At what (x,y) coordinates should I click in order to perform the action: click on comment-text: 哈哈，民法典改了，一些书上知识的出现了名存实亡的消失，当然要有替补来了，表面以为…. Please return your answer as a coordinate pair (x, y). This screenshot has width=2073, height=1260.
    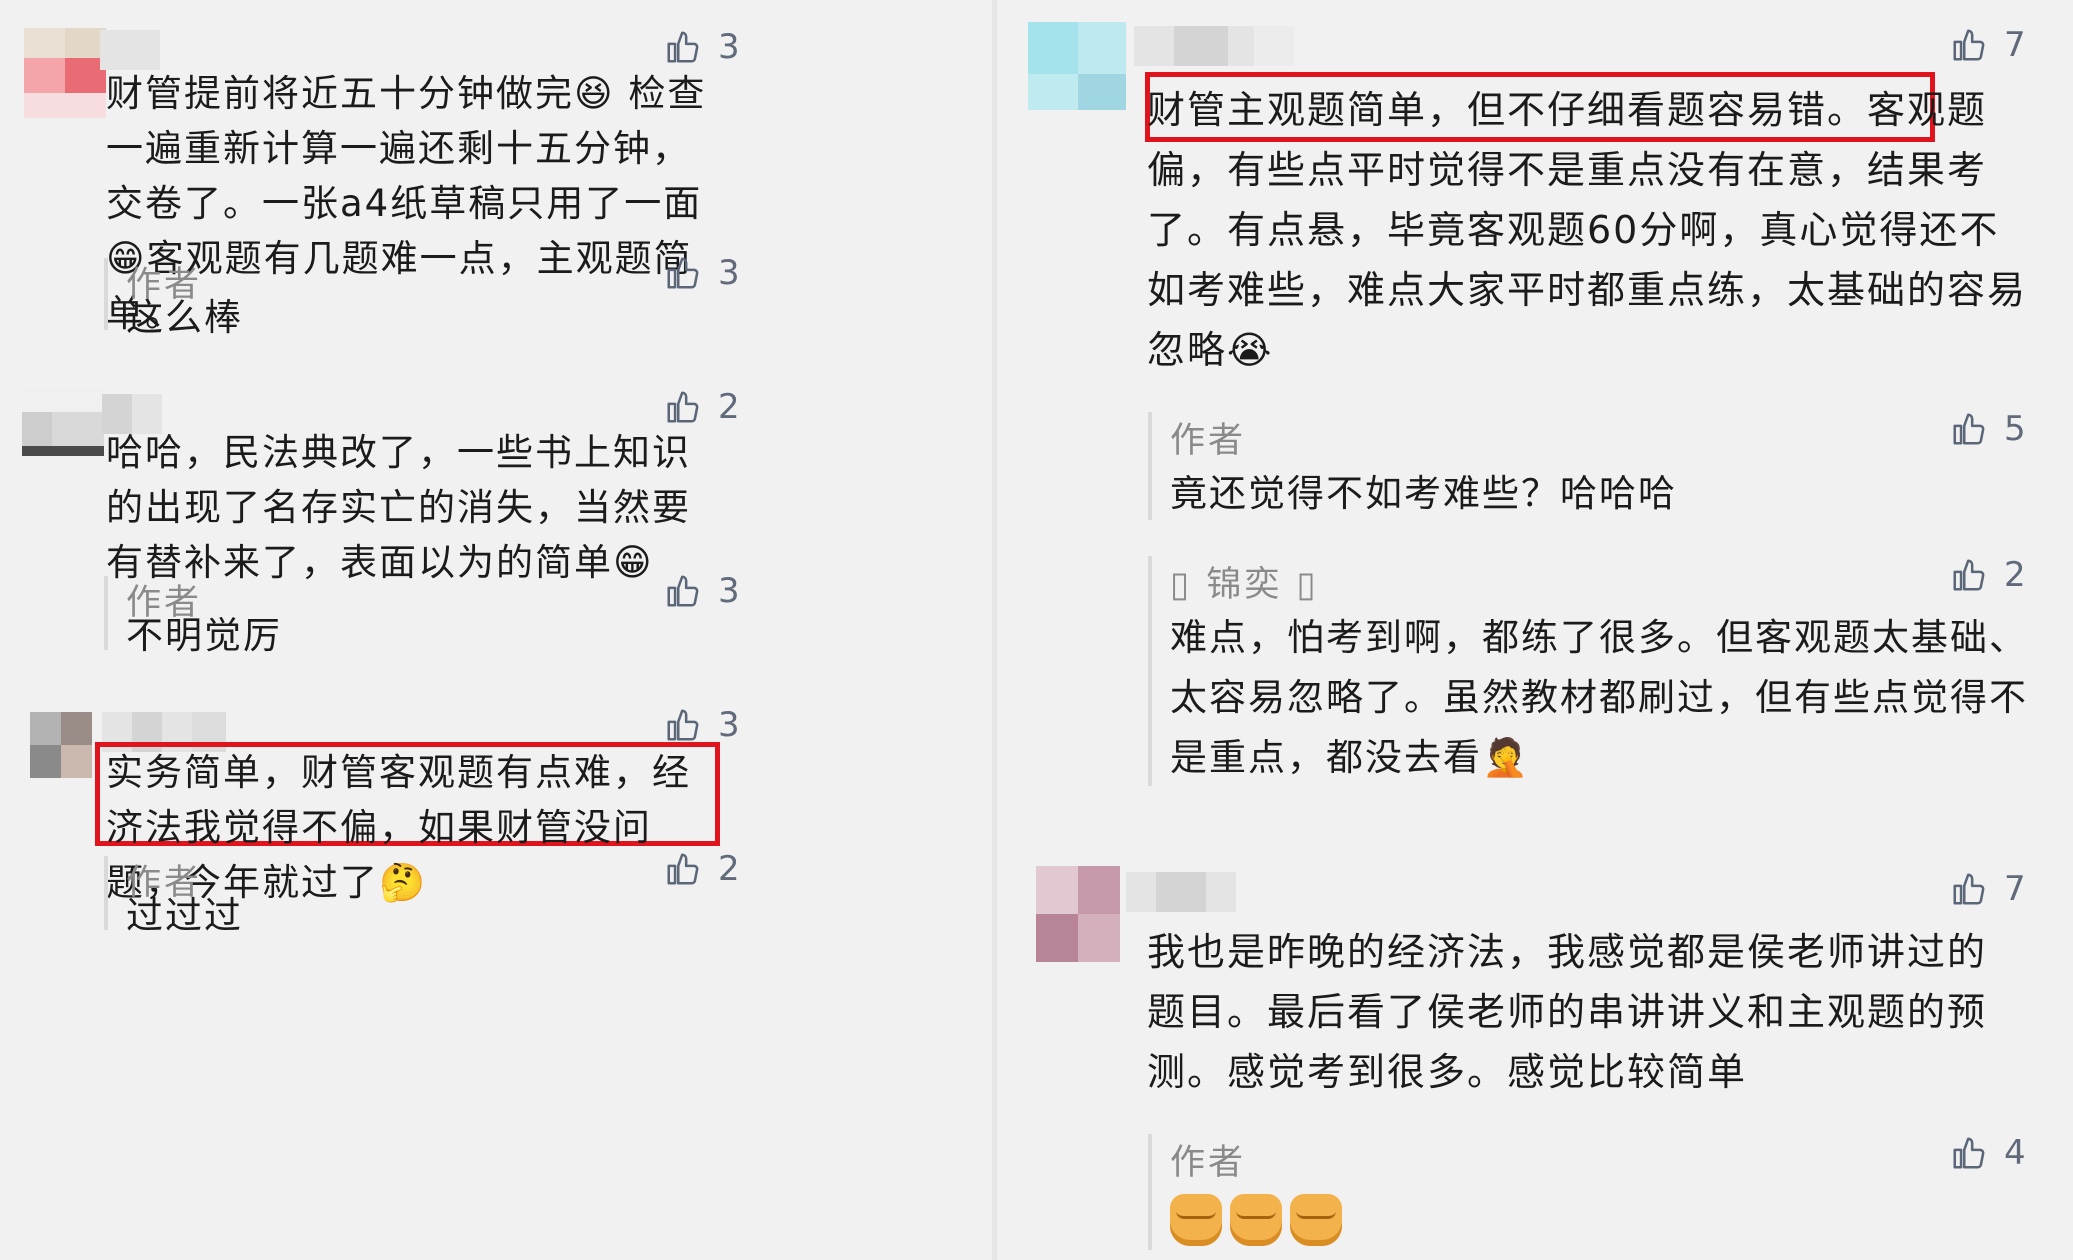
    Looking at the image, I should click on (398, 507).